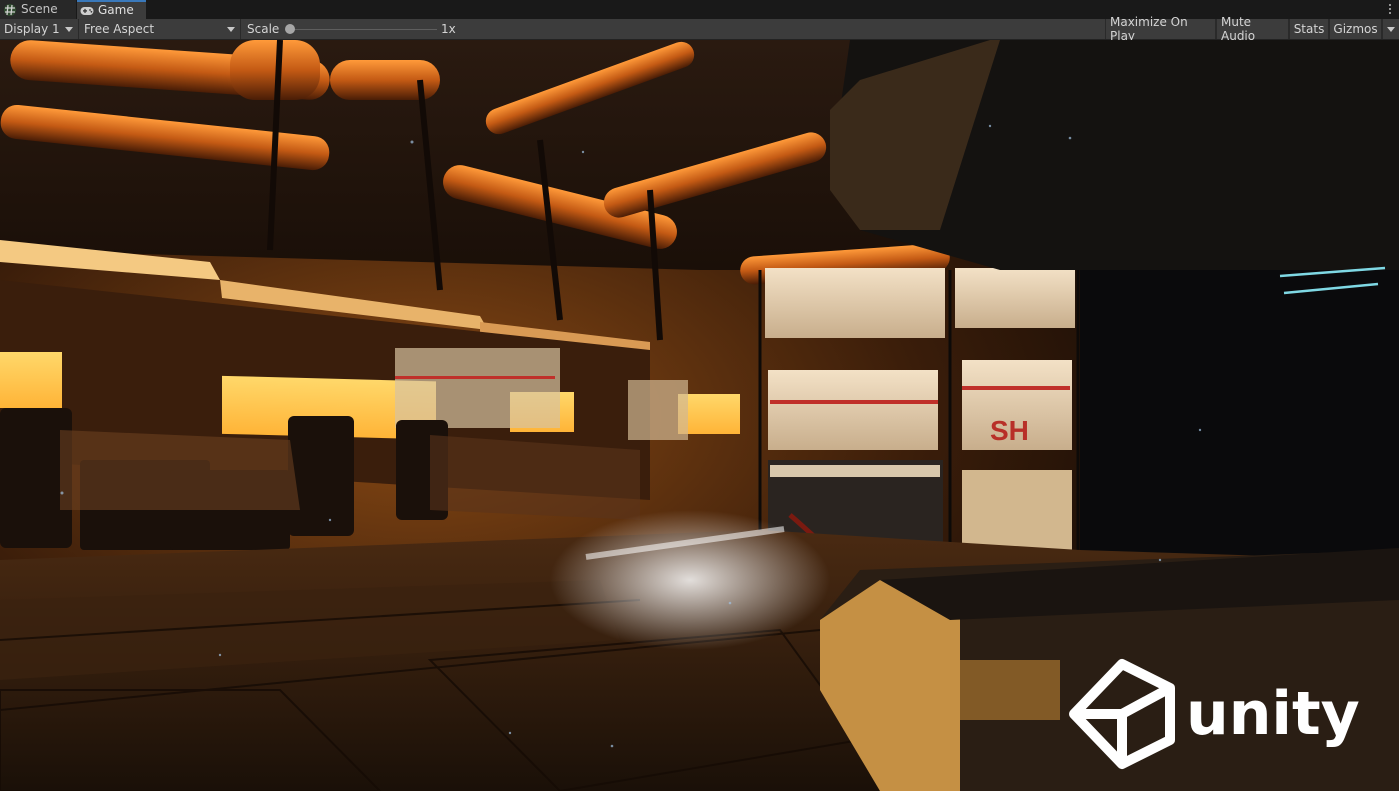 The image size is (1399, 791). What do you see at coordinates (448, 29) in the screenshot?
I see `scale-value: 1x` at bounding box center [448, 29].